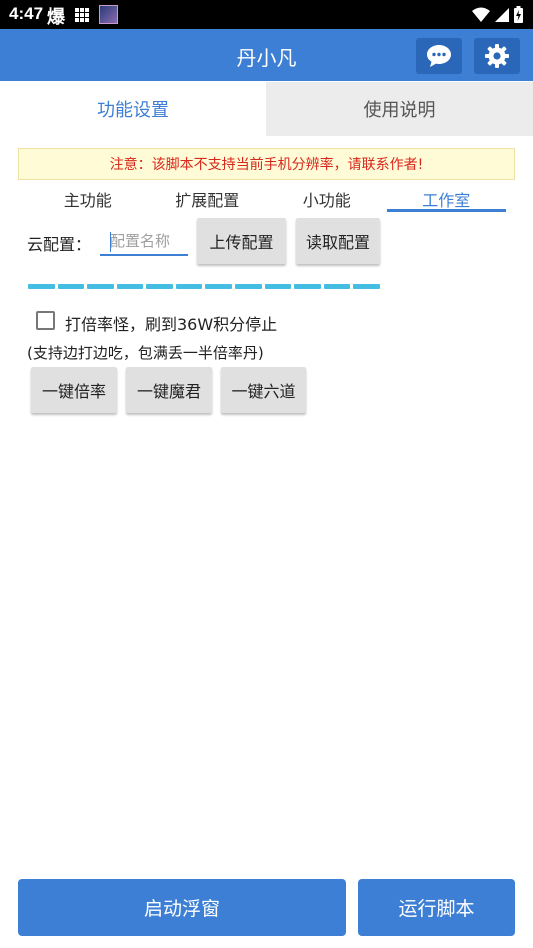 This screenshot has width=533, height=948. Describe the element at coordinates (338, 241) in the screenshot. I see `read-config-button: 读取配置` at that location.